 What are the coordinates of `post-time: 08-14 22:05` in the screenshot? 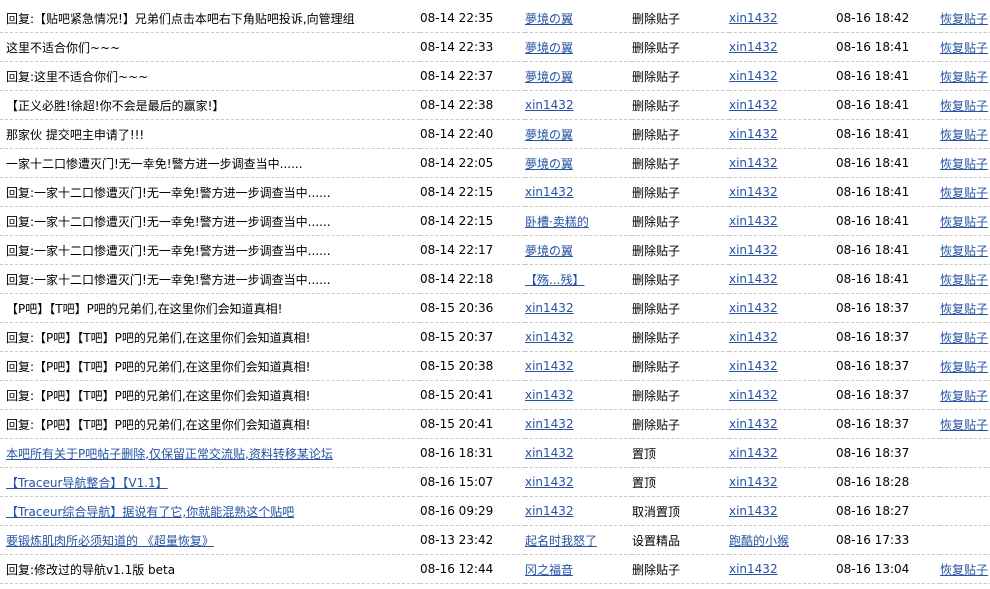 It's located at (457, 163).